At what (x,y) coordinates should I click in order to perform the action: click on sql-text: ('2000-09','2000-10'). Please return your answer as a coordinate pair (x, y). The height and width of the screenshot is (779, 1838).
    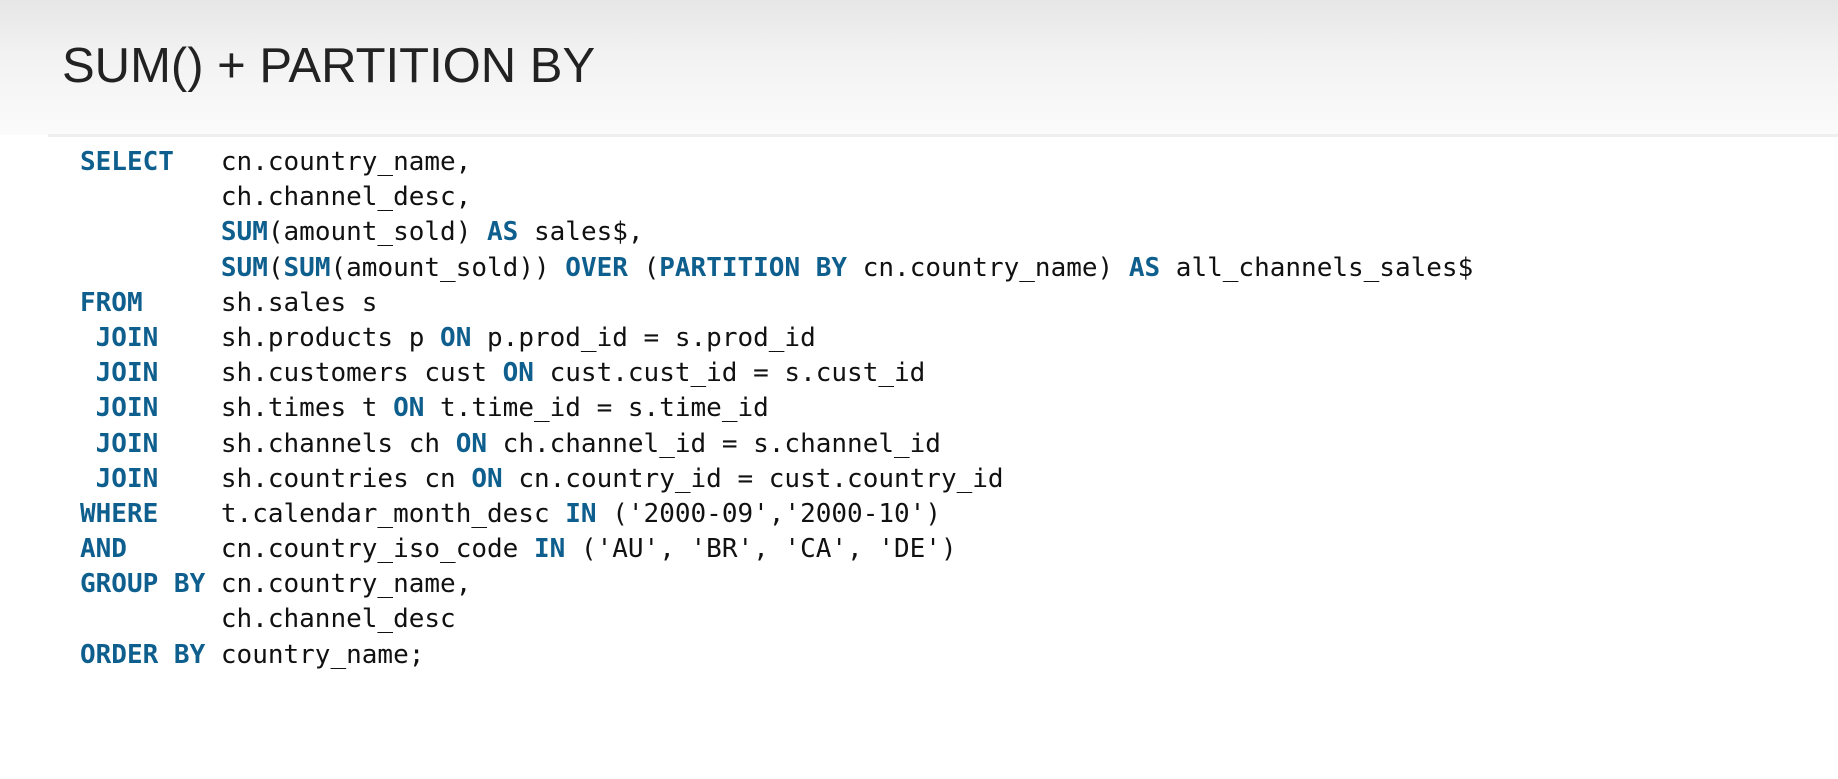
    Looking at the image, I should click on (768, 513).